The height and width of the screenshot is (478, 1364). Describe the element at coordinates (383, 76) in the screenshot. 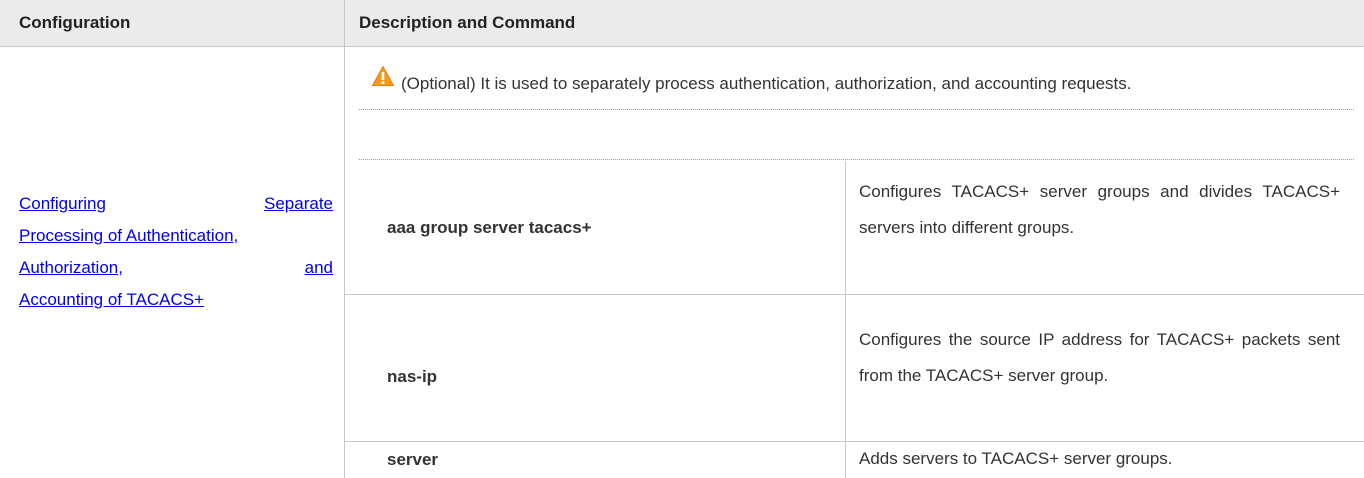

I see `warning-icon` at that location.